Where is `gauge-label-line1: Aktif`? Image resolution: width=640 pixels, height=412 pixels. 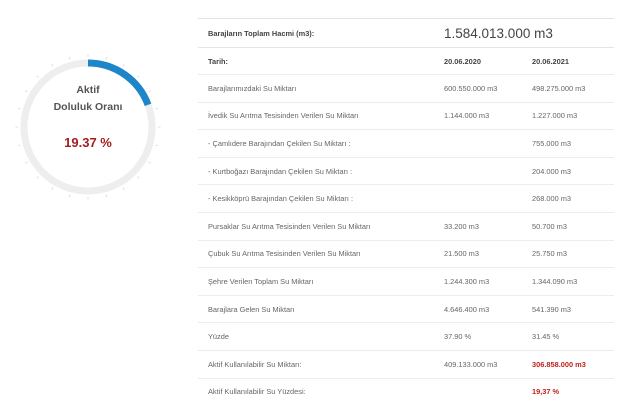
gauge-label-line1: Aktif is located at coordinates (88, 90).